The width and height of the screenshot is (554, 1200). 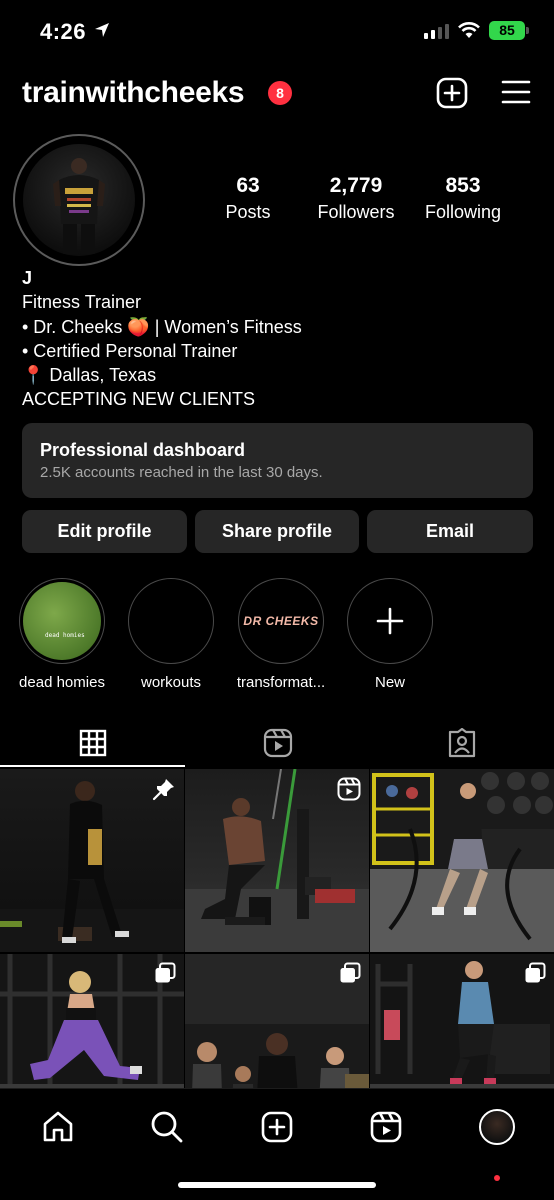 I want to click on pin-icon, so click(x=163, y=790).